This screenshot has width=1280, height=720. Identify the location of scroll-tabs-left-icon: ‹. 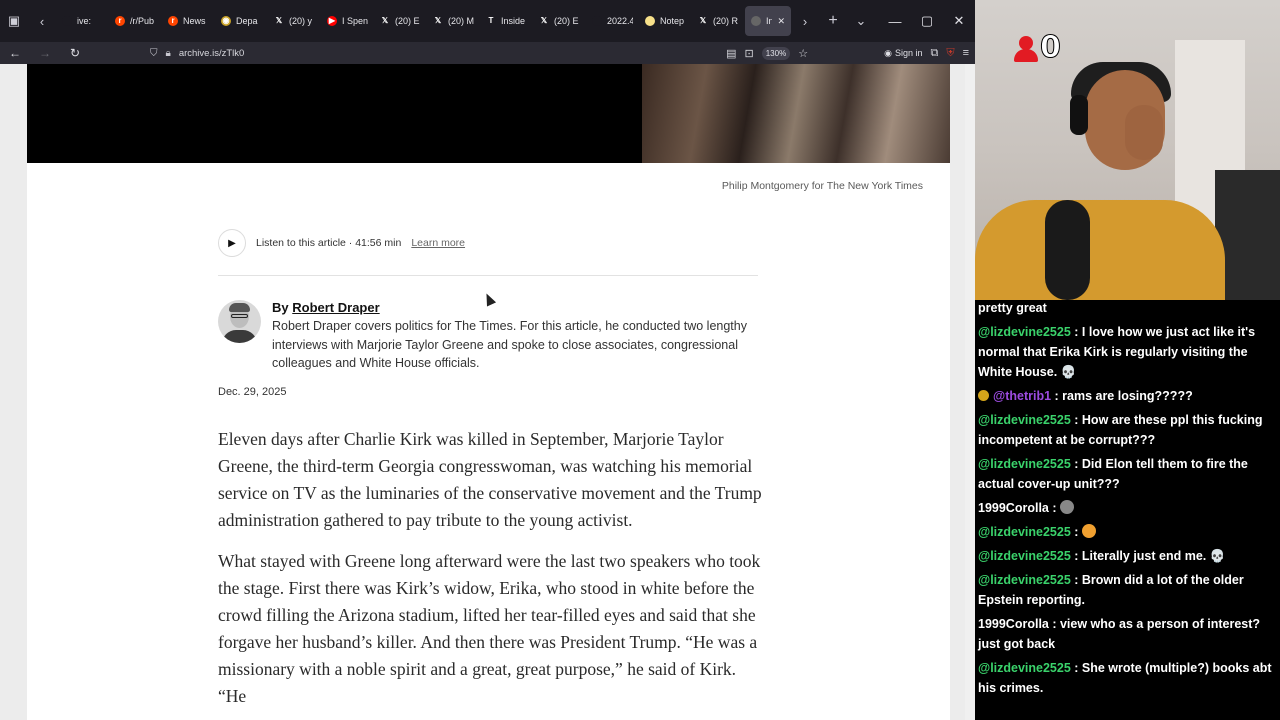
(42, 21).